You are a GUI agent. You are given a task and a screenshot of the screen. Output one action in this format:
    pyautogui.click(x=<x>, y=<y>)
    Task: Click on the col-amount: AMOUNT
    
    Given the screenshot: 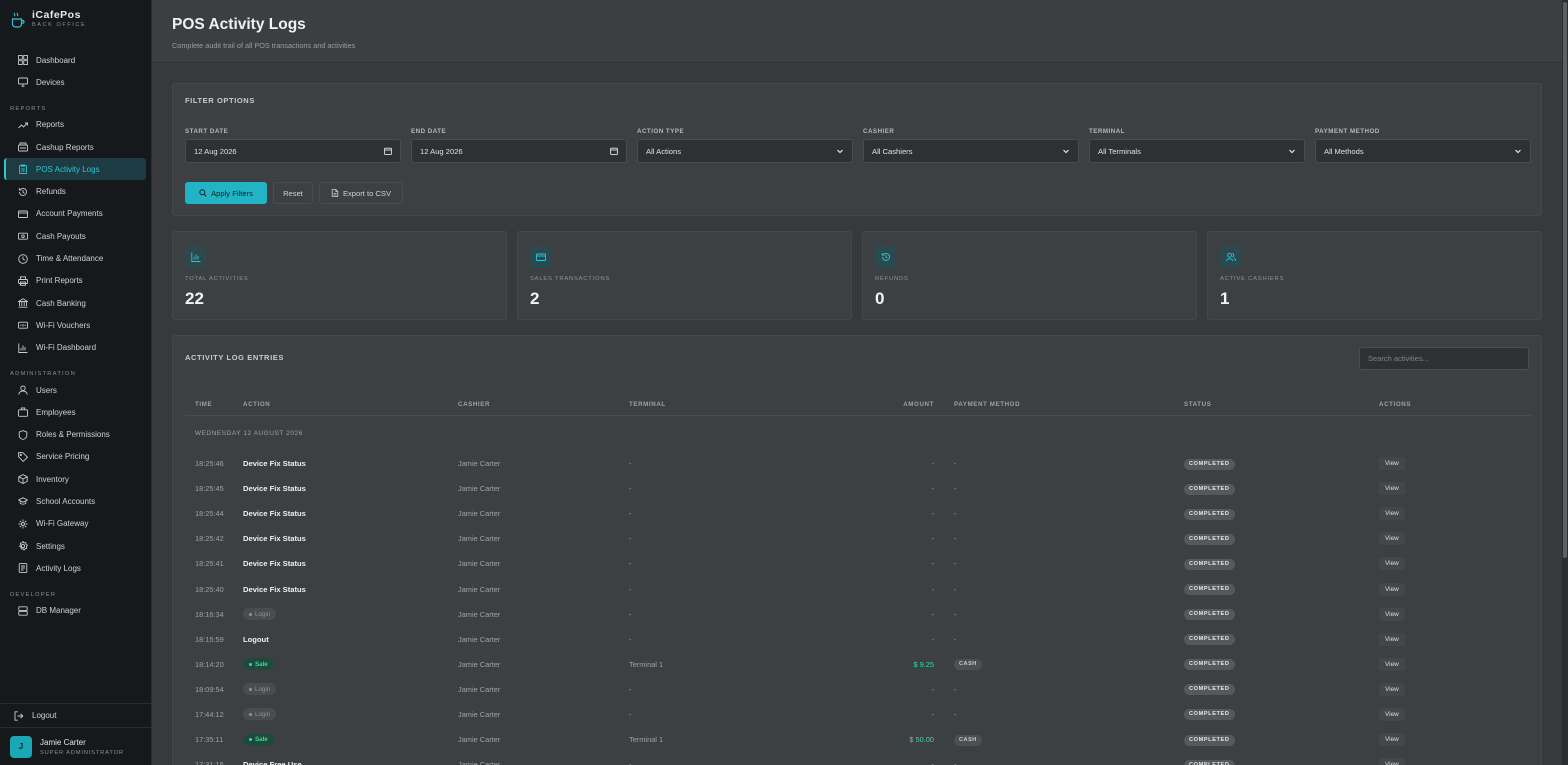 What is the action you would take?
    pyautogui.click(x=889, y=404)
    